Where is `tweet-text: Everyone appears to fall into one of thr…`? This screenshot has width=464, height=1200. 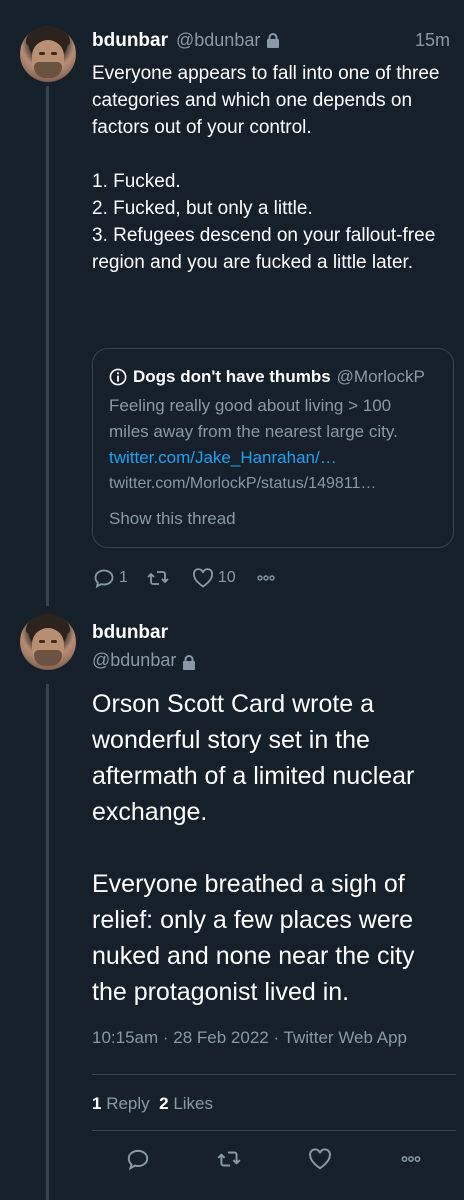
tweet-text: Everyone appears to fall into one of thr… is located at coordinates (266, 168).